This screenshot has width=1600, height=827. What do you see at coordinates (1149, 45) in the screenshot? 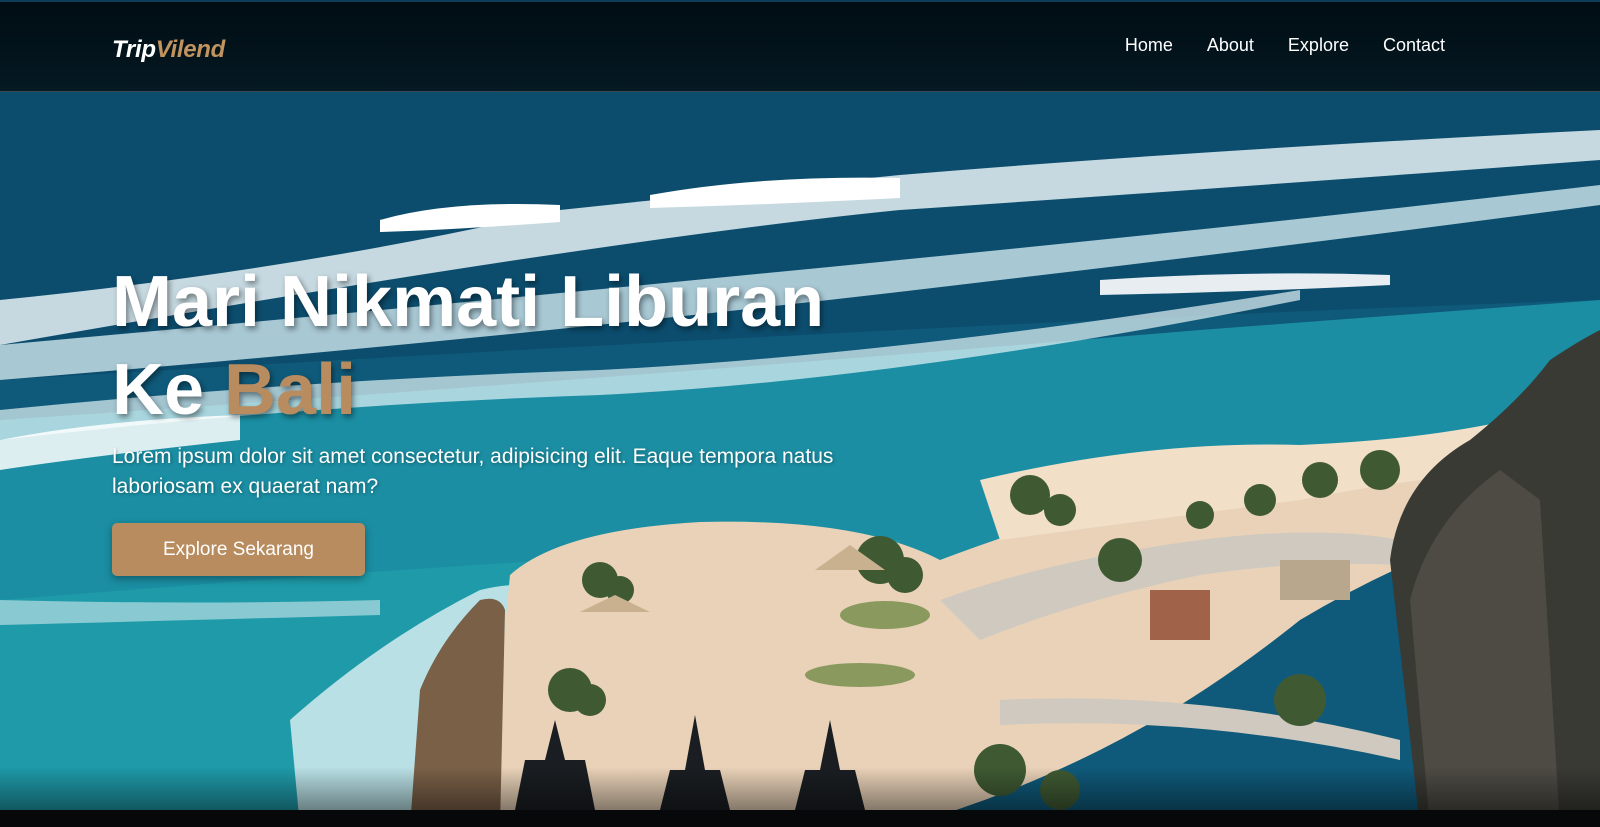
I see `nav-link-home: Home` at bounding box center [1149, 45].